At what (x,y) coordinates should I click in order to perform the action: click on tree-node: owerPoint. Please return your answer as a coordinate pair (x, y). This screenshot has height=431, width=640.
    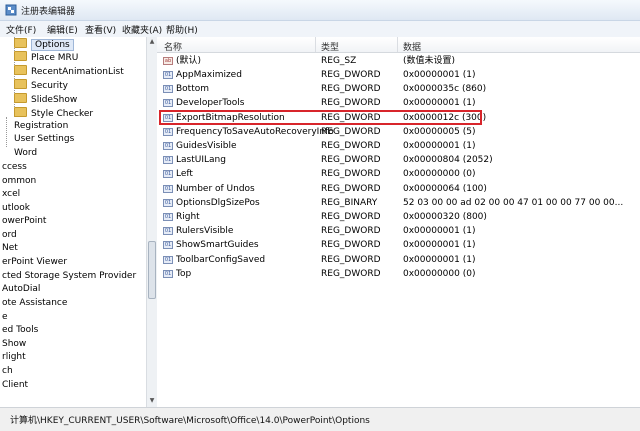
    Looking at the image, I should click on (24, 221).